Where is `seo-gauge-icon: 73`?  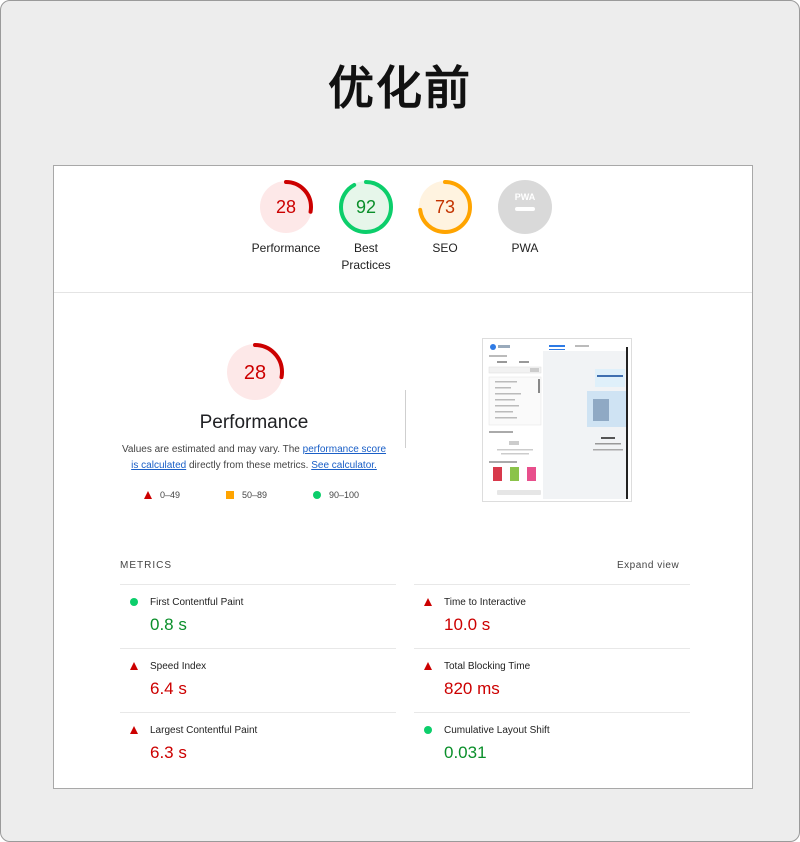 seo-gauge-icon: 73 is located at coordinates (445, 207).